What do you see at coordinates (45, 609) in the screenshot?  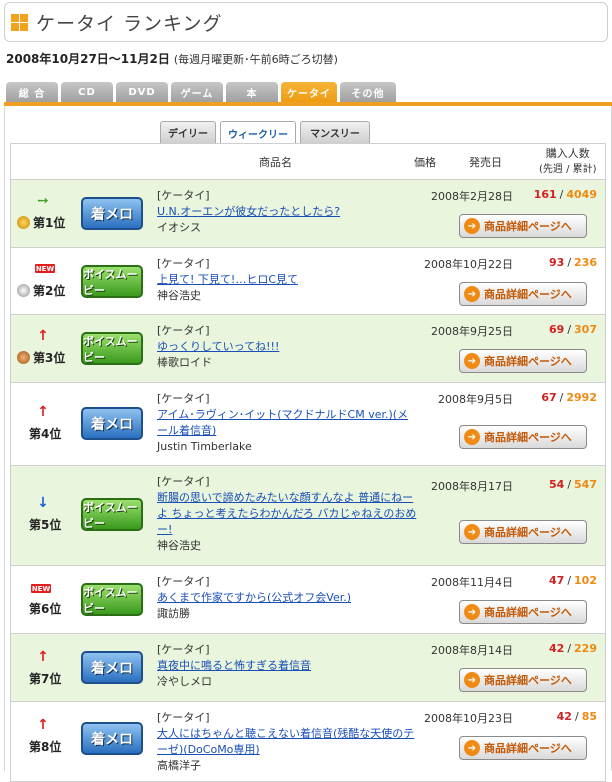 I see `rank-label: 第6位` at bounding box center [45, 609].